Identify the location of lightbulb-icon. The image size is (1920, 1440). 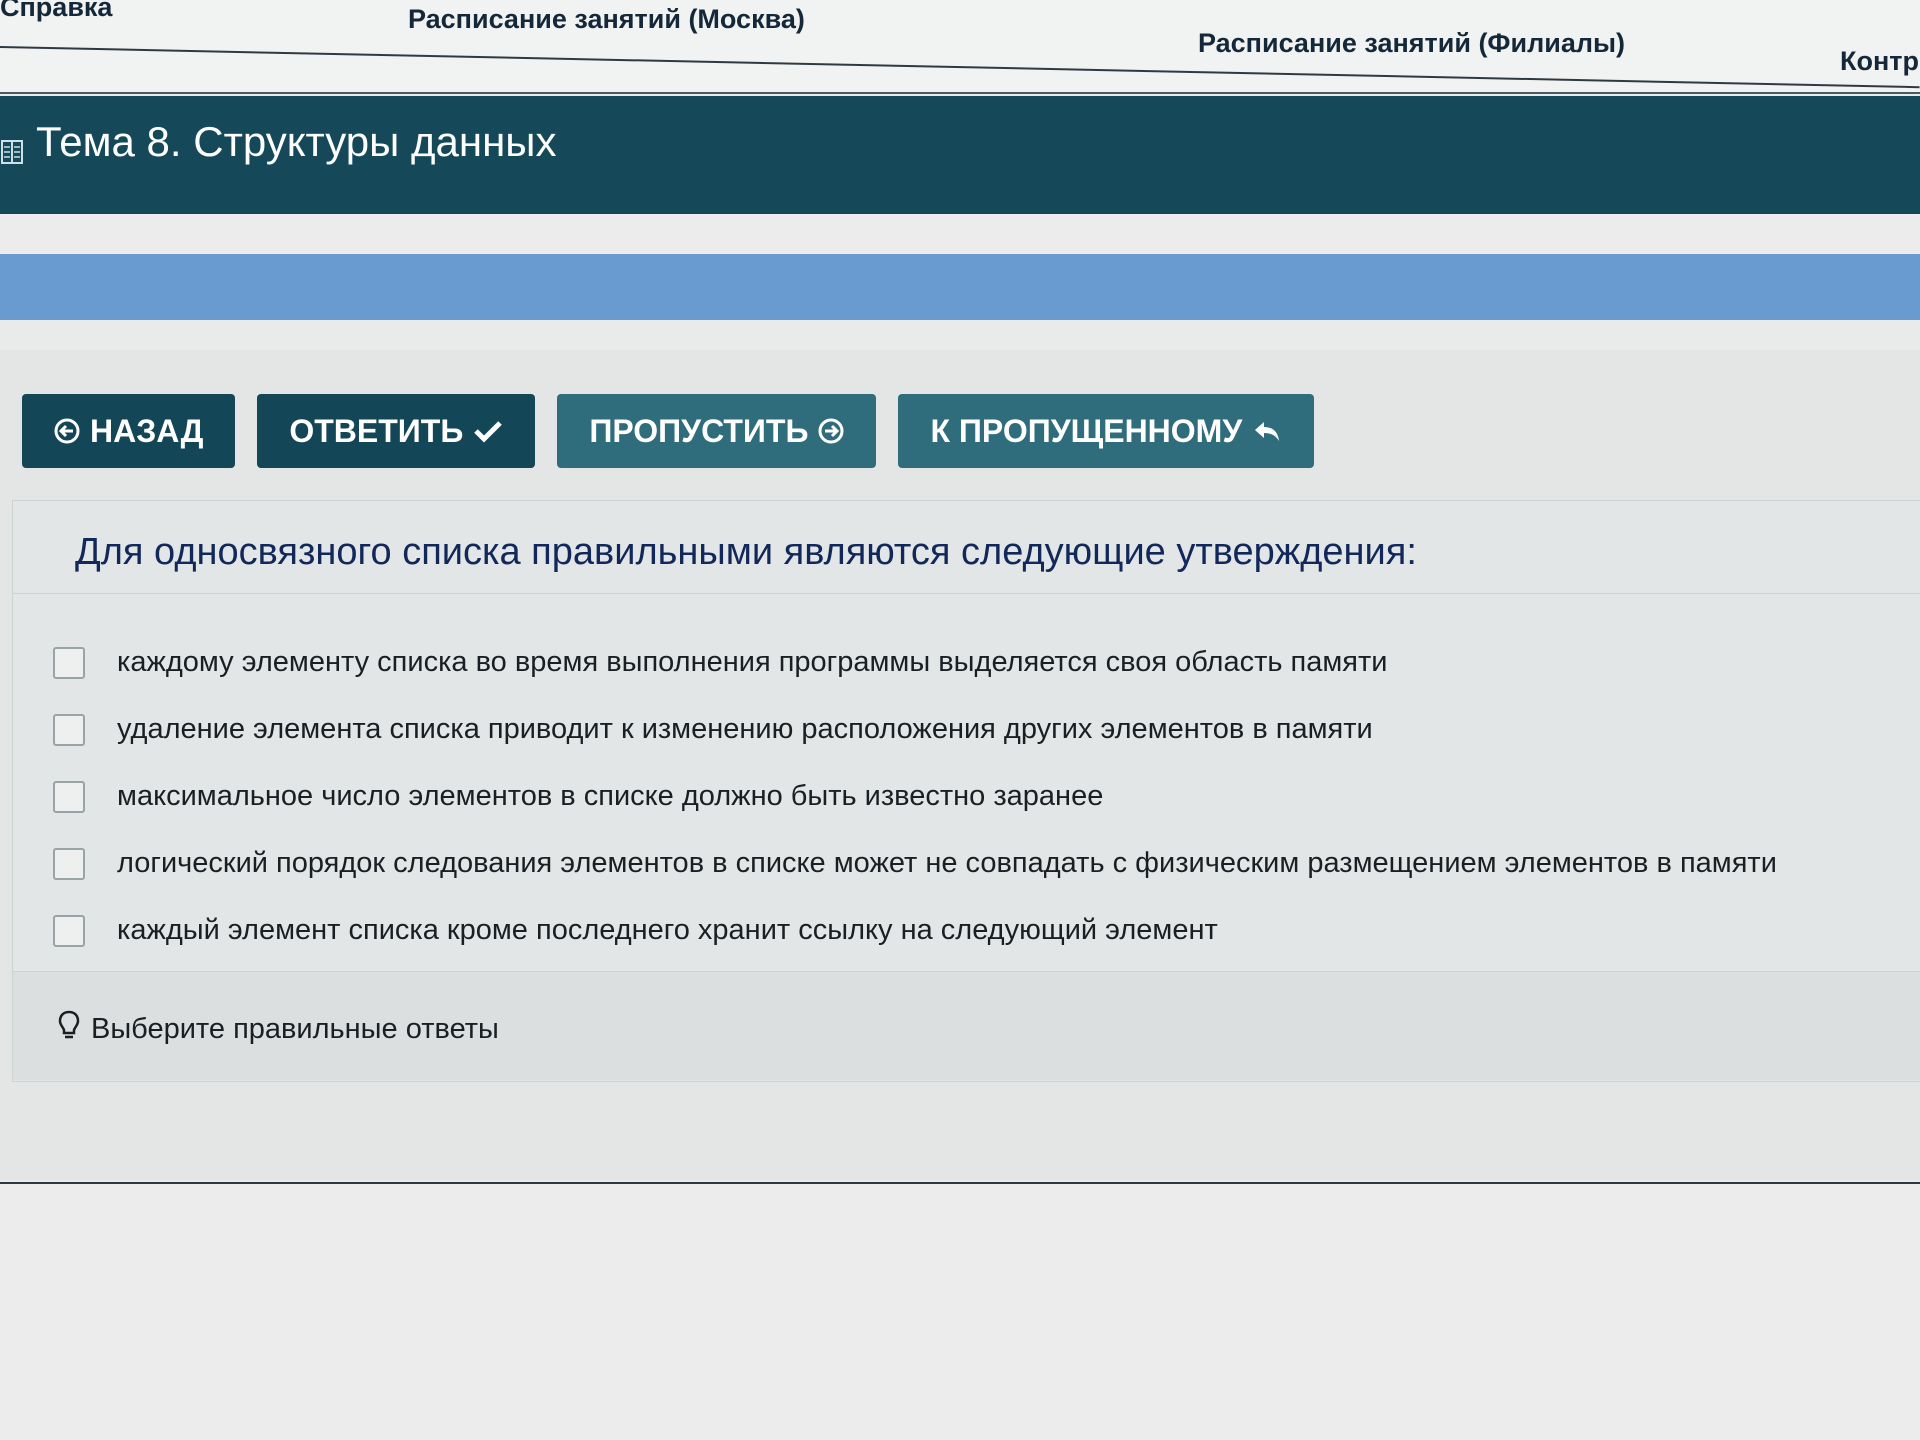
(69, 1029).